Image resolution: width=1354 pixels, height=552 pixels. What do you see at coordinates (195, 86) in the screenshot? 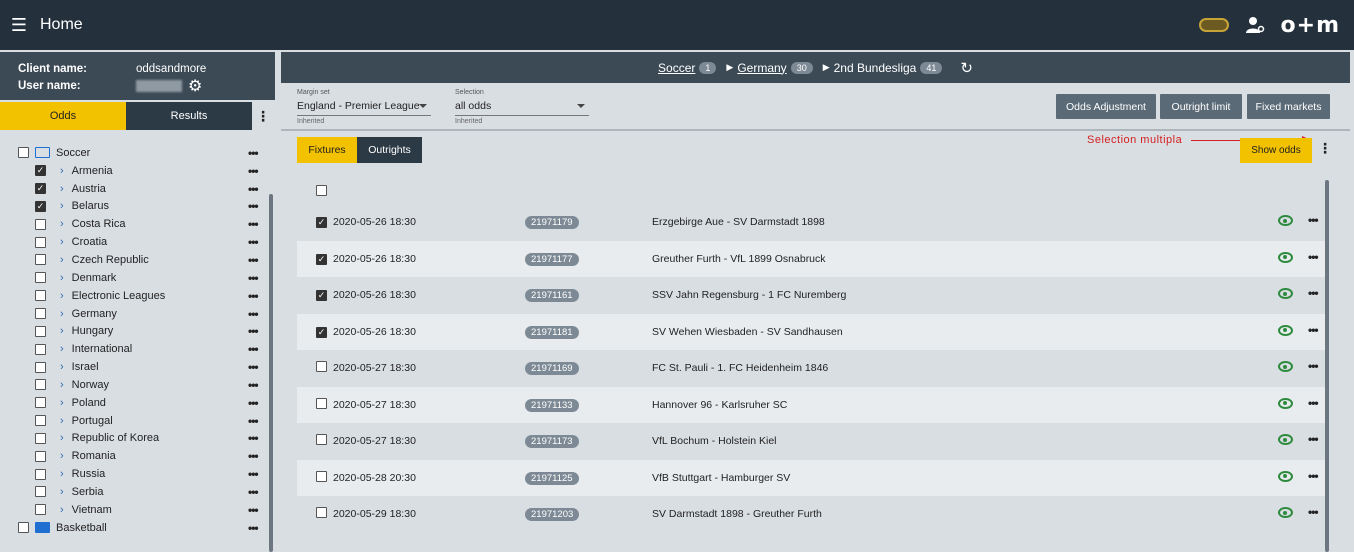
I see `gear-icon: ⚙` at bounding box center [195, 86].